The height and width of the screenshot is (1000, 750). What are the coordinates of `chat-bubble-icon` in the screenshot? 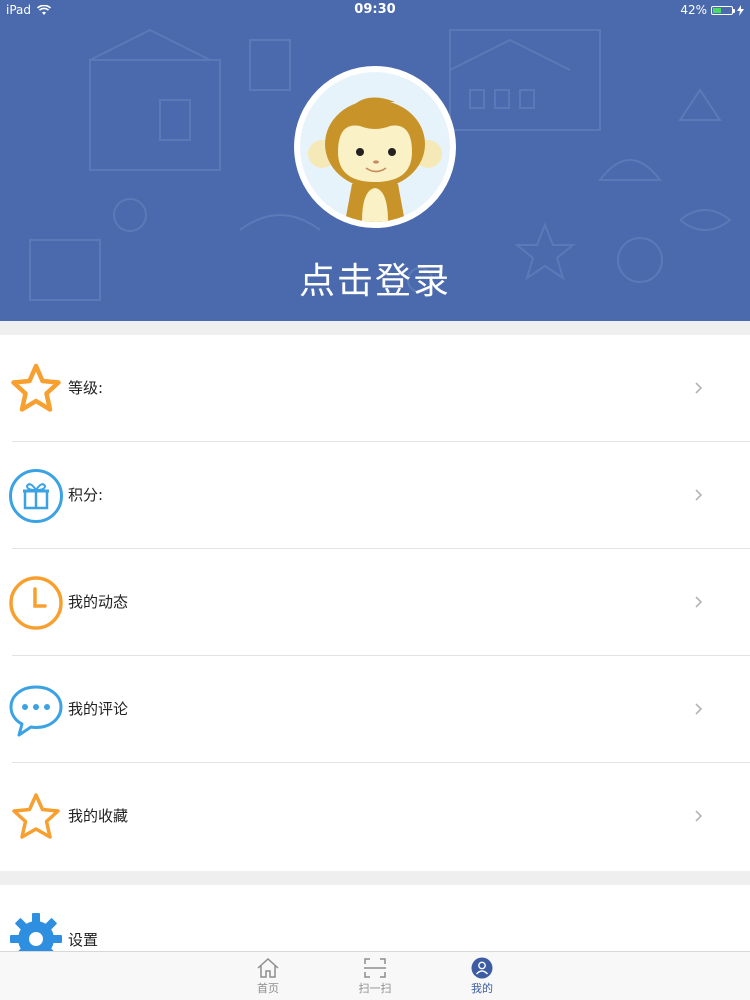 It's located at (36, 711).